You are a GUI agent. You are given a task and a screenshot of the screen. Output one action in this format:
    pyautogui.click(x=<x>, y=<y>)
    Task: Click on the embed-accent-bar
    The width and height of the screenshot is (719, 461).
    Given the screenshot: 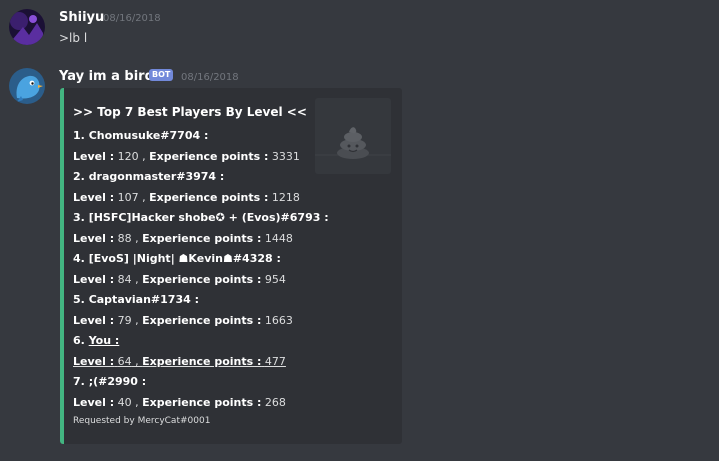 What is the action you would take?
    pyautogui.click(x=62, y=266)
    